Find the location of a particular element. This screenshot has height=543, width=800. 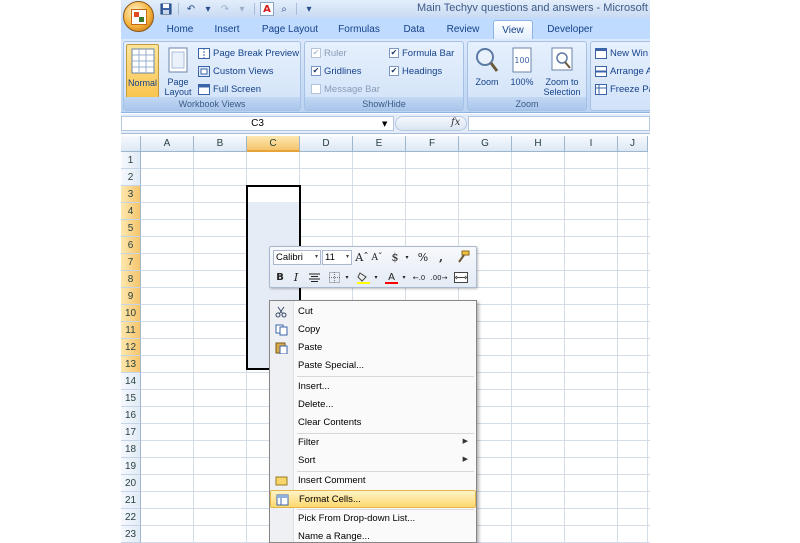

tab-insert: Insert is located at coordinates (227, 29).